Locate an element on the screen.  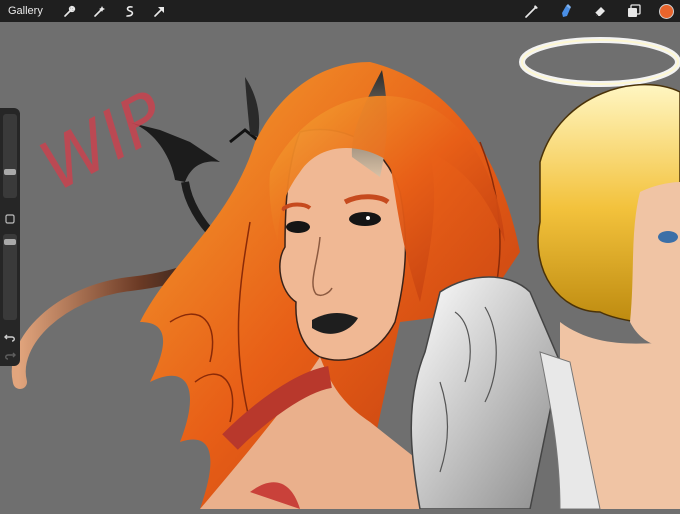
smudge-icon is located at coordinates (566, 11).